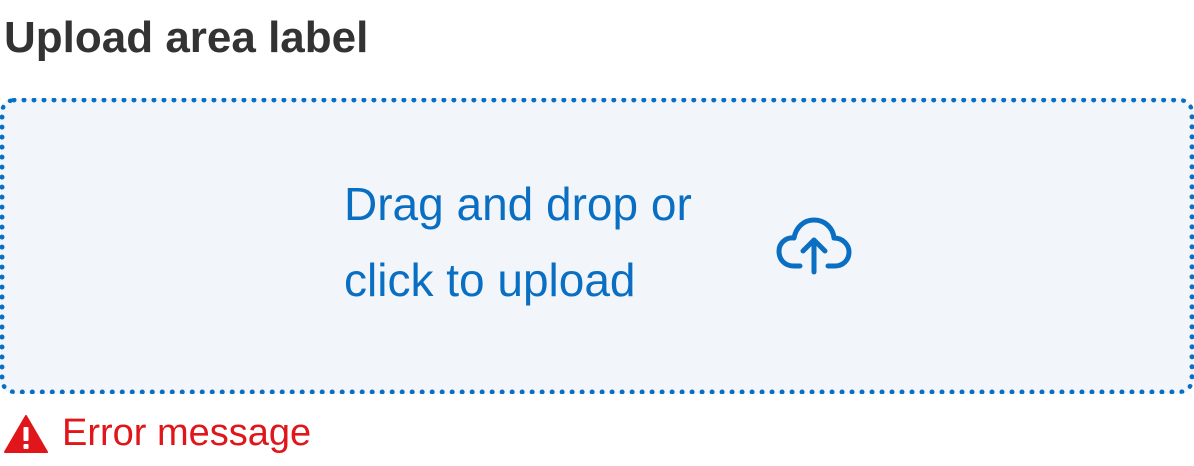 Image resolution: width=1194 pixels, height=466 pixels. Describe the element at coordinates (518, 280) in the screenshot. I see `upload-instructions-line-2: click to upload` at that location.